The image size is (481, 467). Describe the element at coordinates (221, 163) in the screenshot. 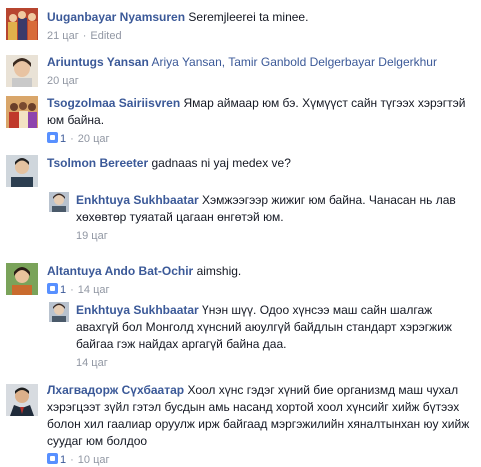

I see `comment-text: gadnaas ni yaj medex ve?` at that location.